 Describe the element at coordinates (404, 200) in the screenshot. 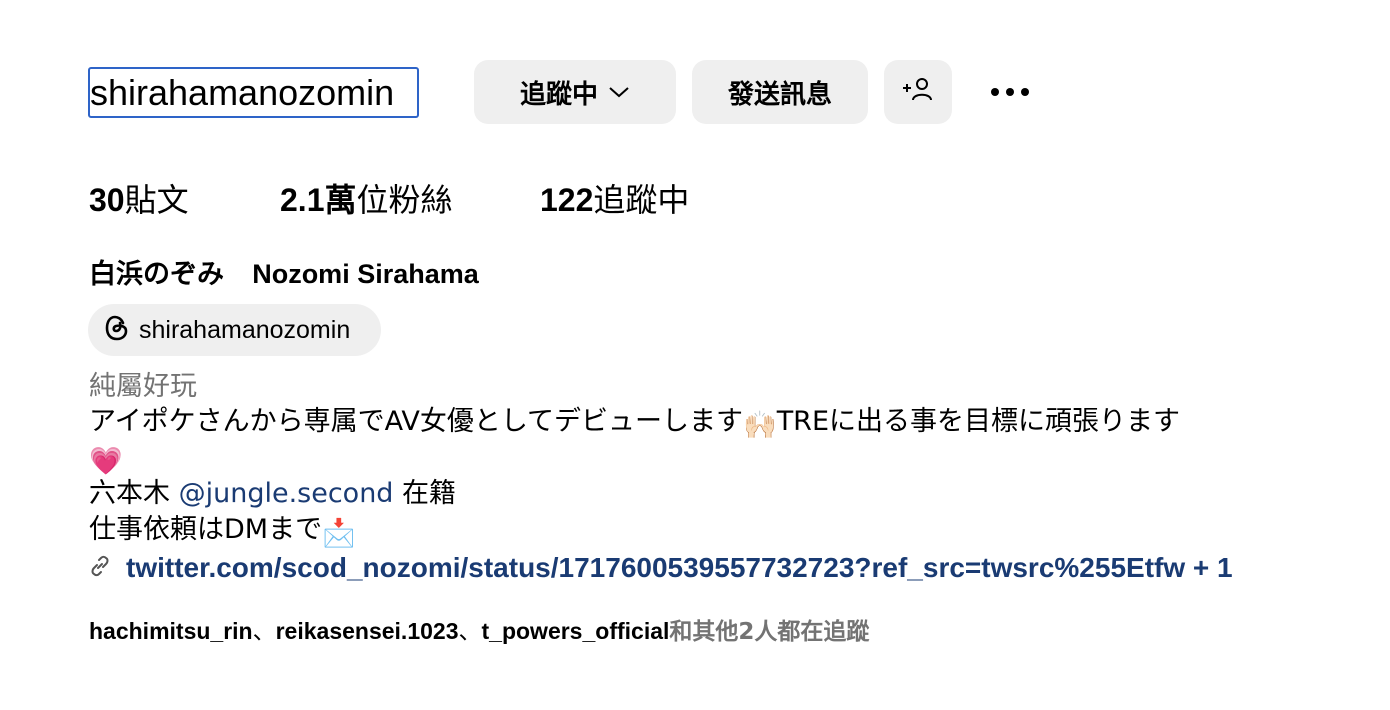

I see `followers-label: 位粉絲` at that location.